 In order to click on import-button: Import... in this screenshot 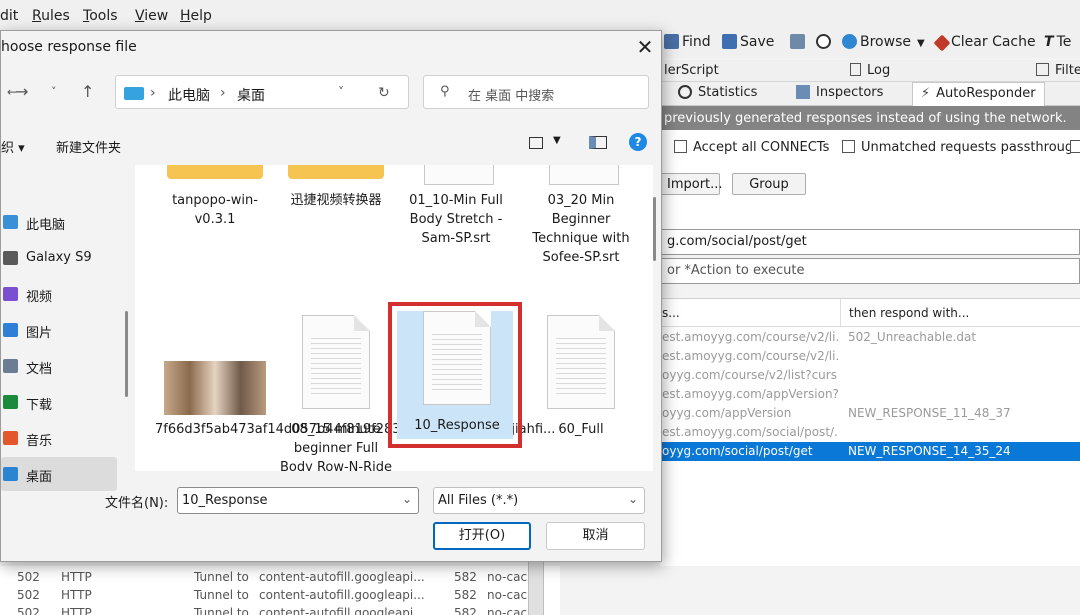, I will do `click(690, 184)`.